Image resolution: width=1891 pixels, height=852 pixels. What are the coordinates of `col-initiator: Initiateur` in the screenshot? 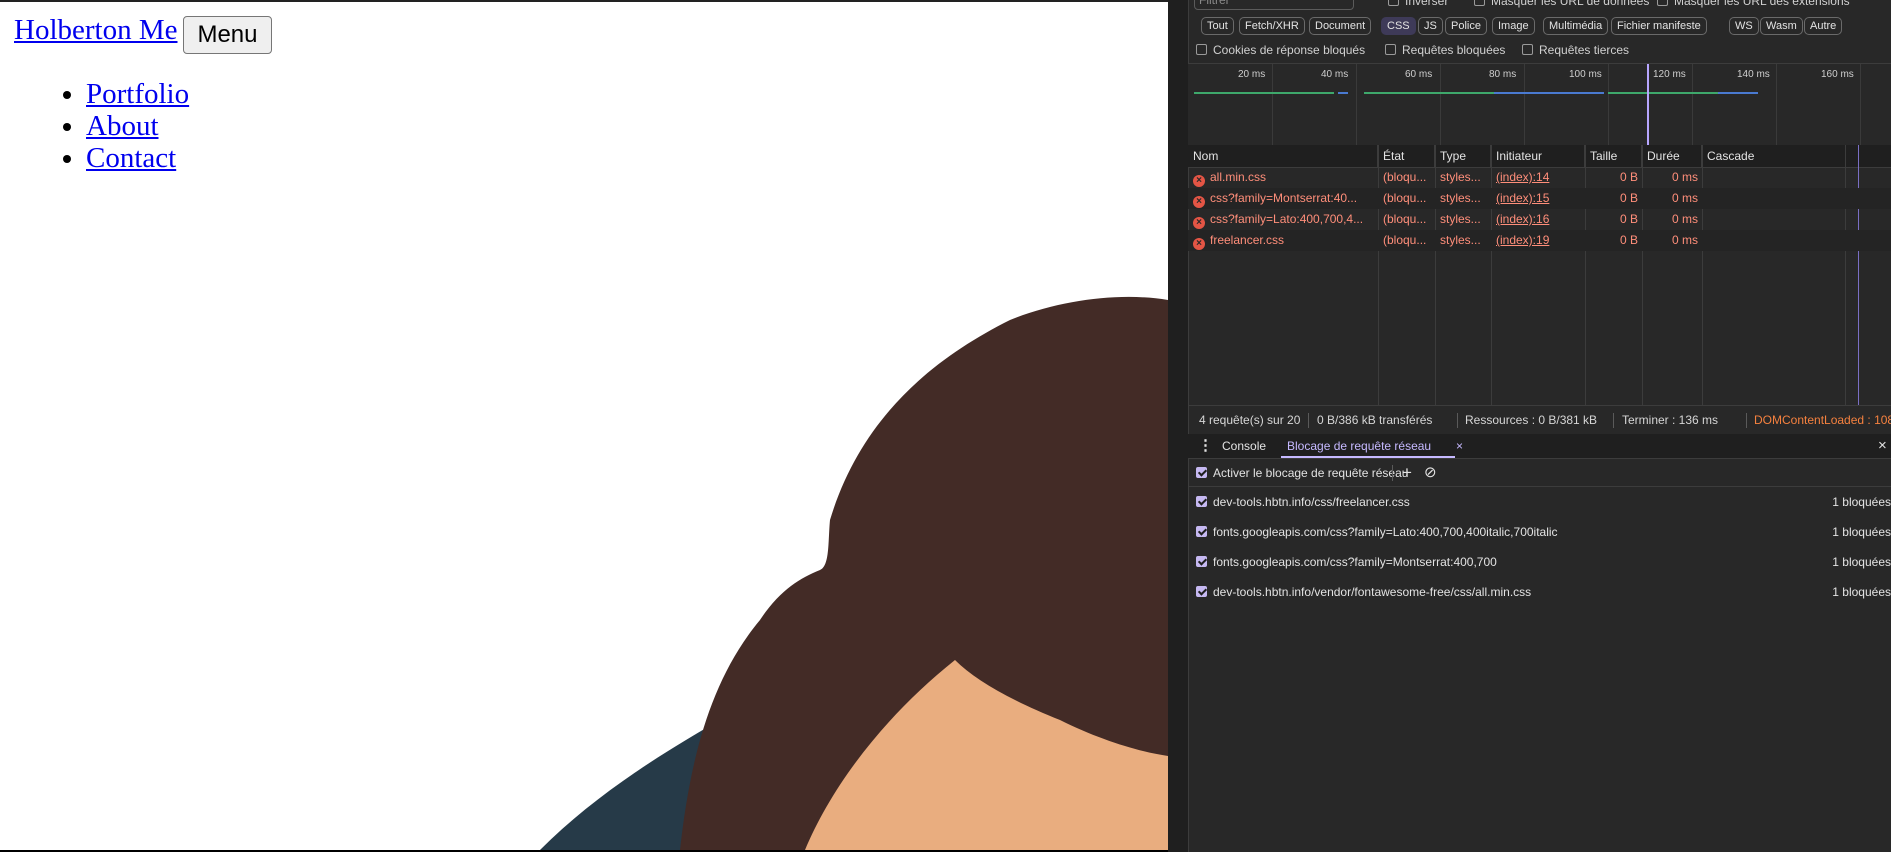 It's located at (1538, 156).